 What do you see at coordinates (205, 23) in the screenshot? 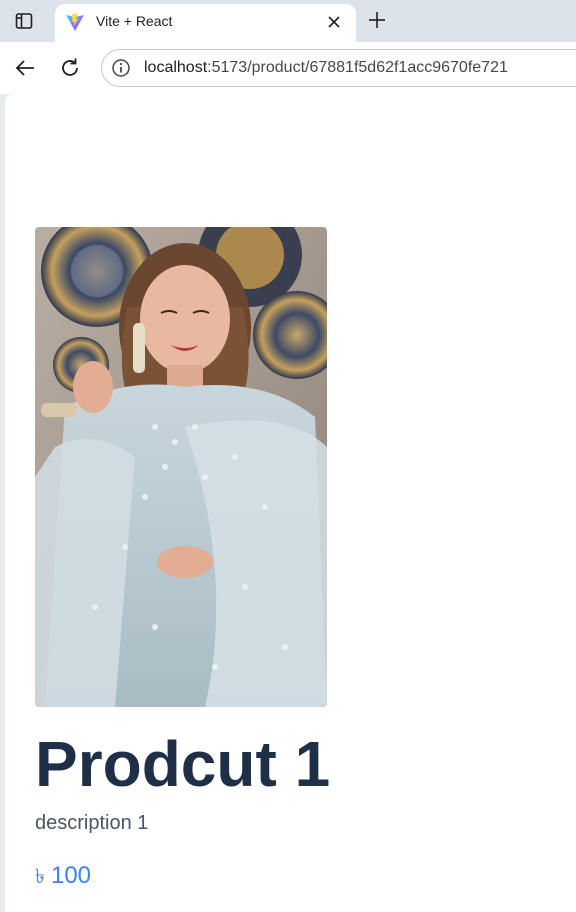
I see `tab-active: Vite + React` at bounding box center [205, 23].